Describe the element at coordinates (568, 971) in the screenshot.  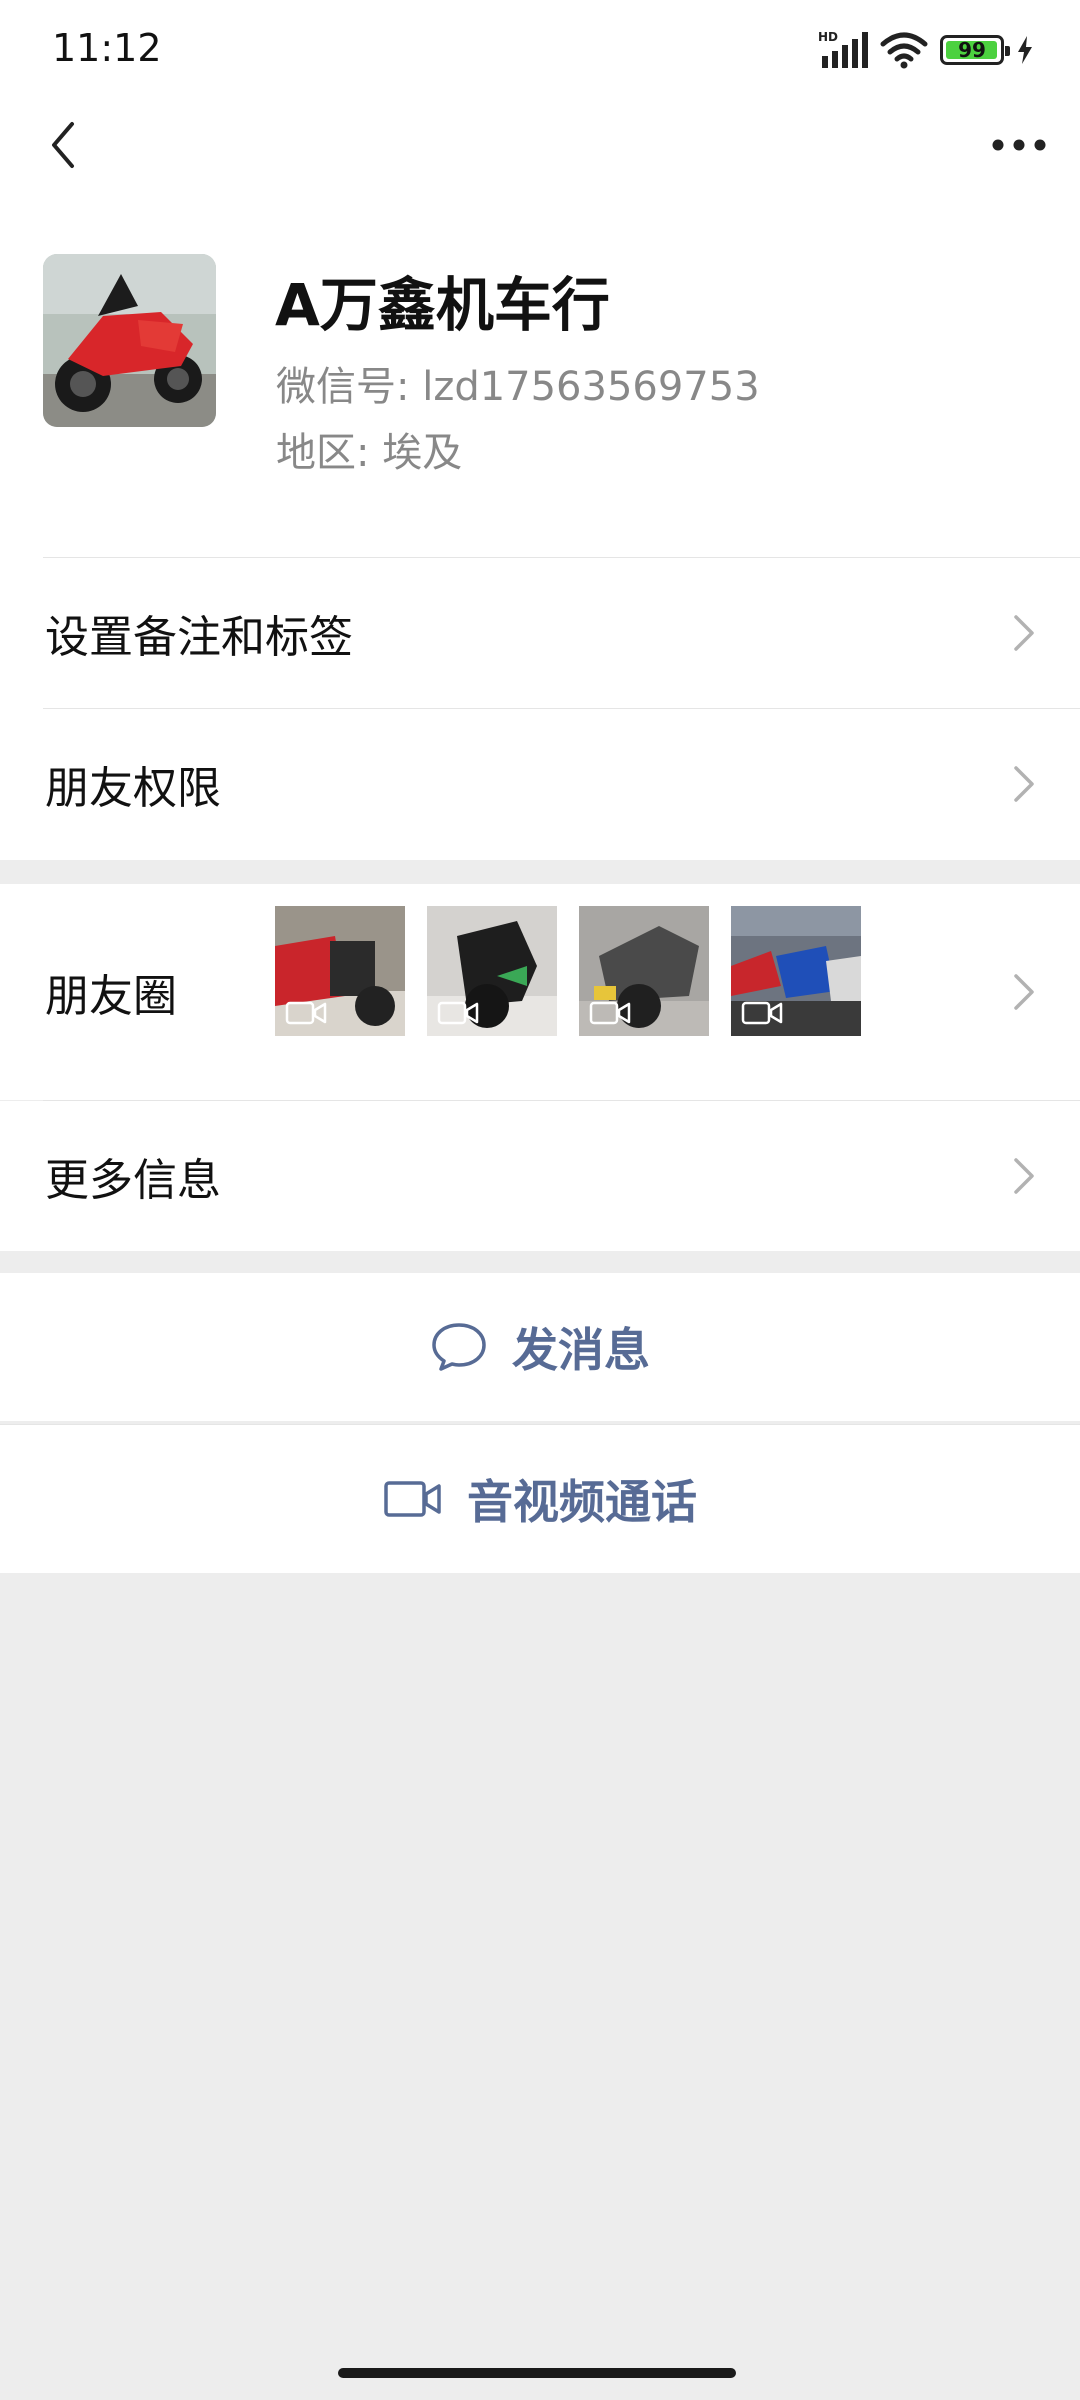
I see `moments-thumbnails` at that location.